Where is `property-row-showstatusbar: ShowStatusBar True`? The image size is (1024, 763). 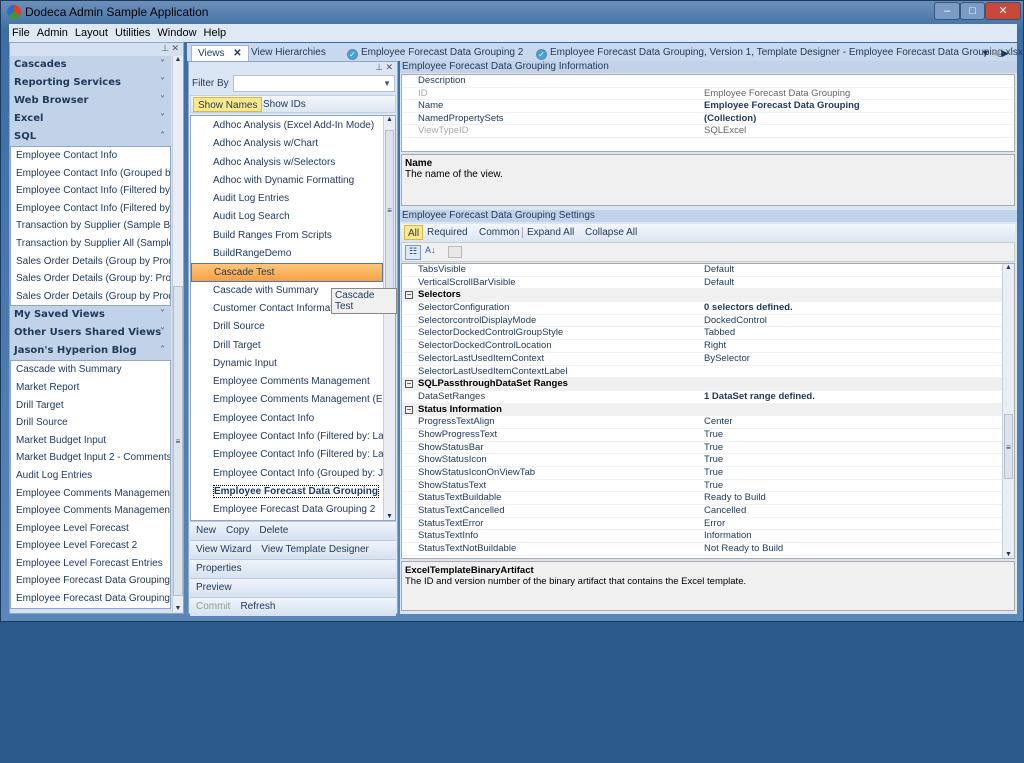
property-row-showstatusbar: ShowStatusBar True is located at coordinates (702, 448).